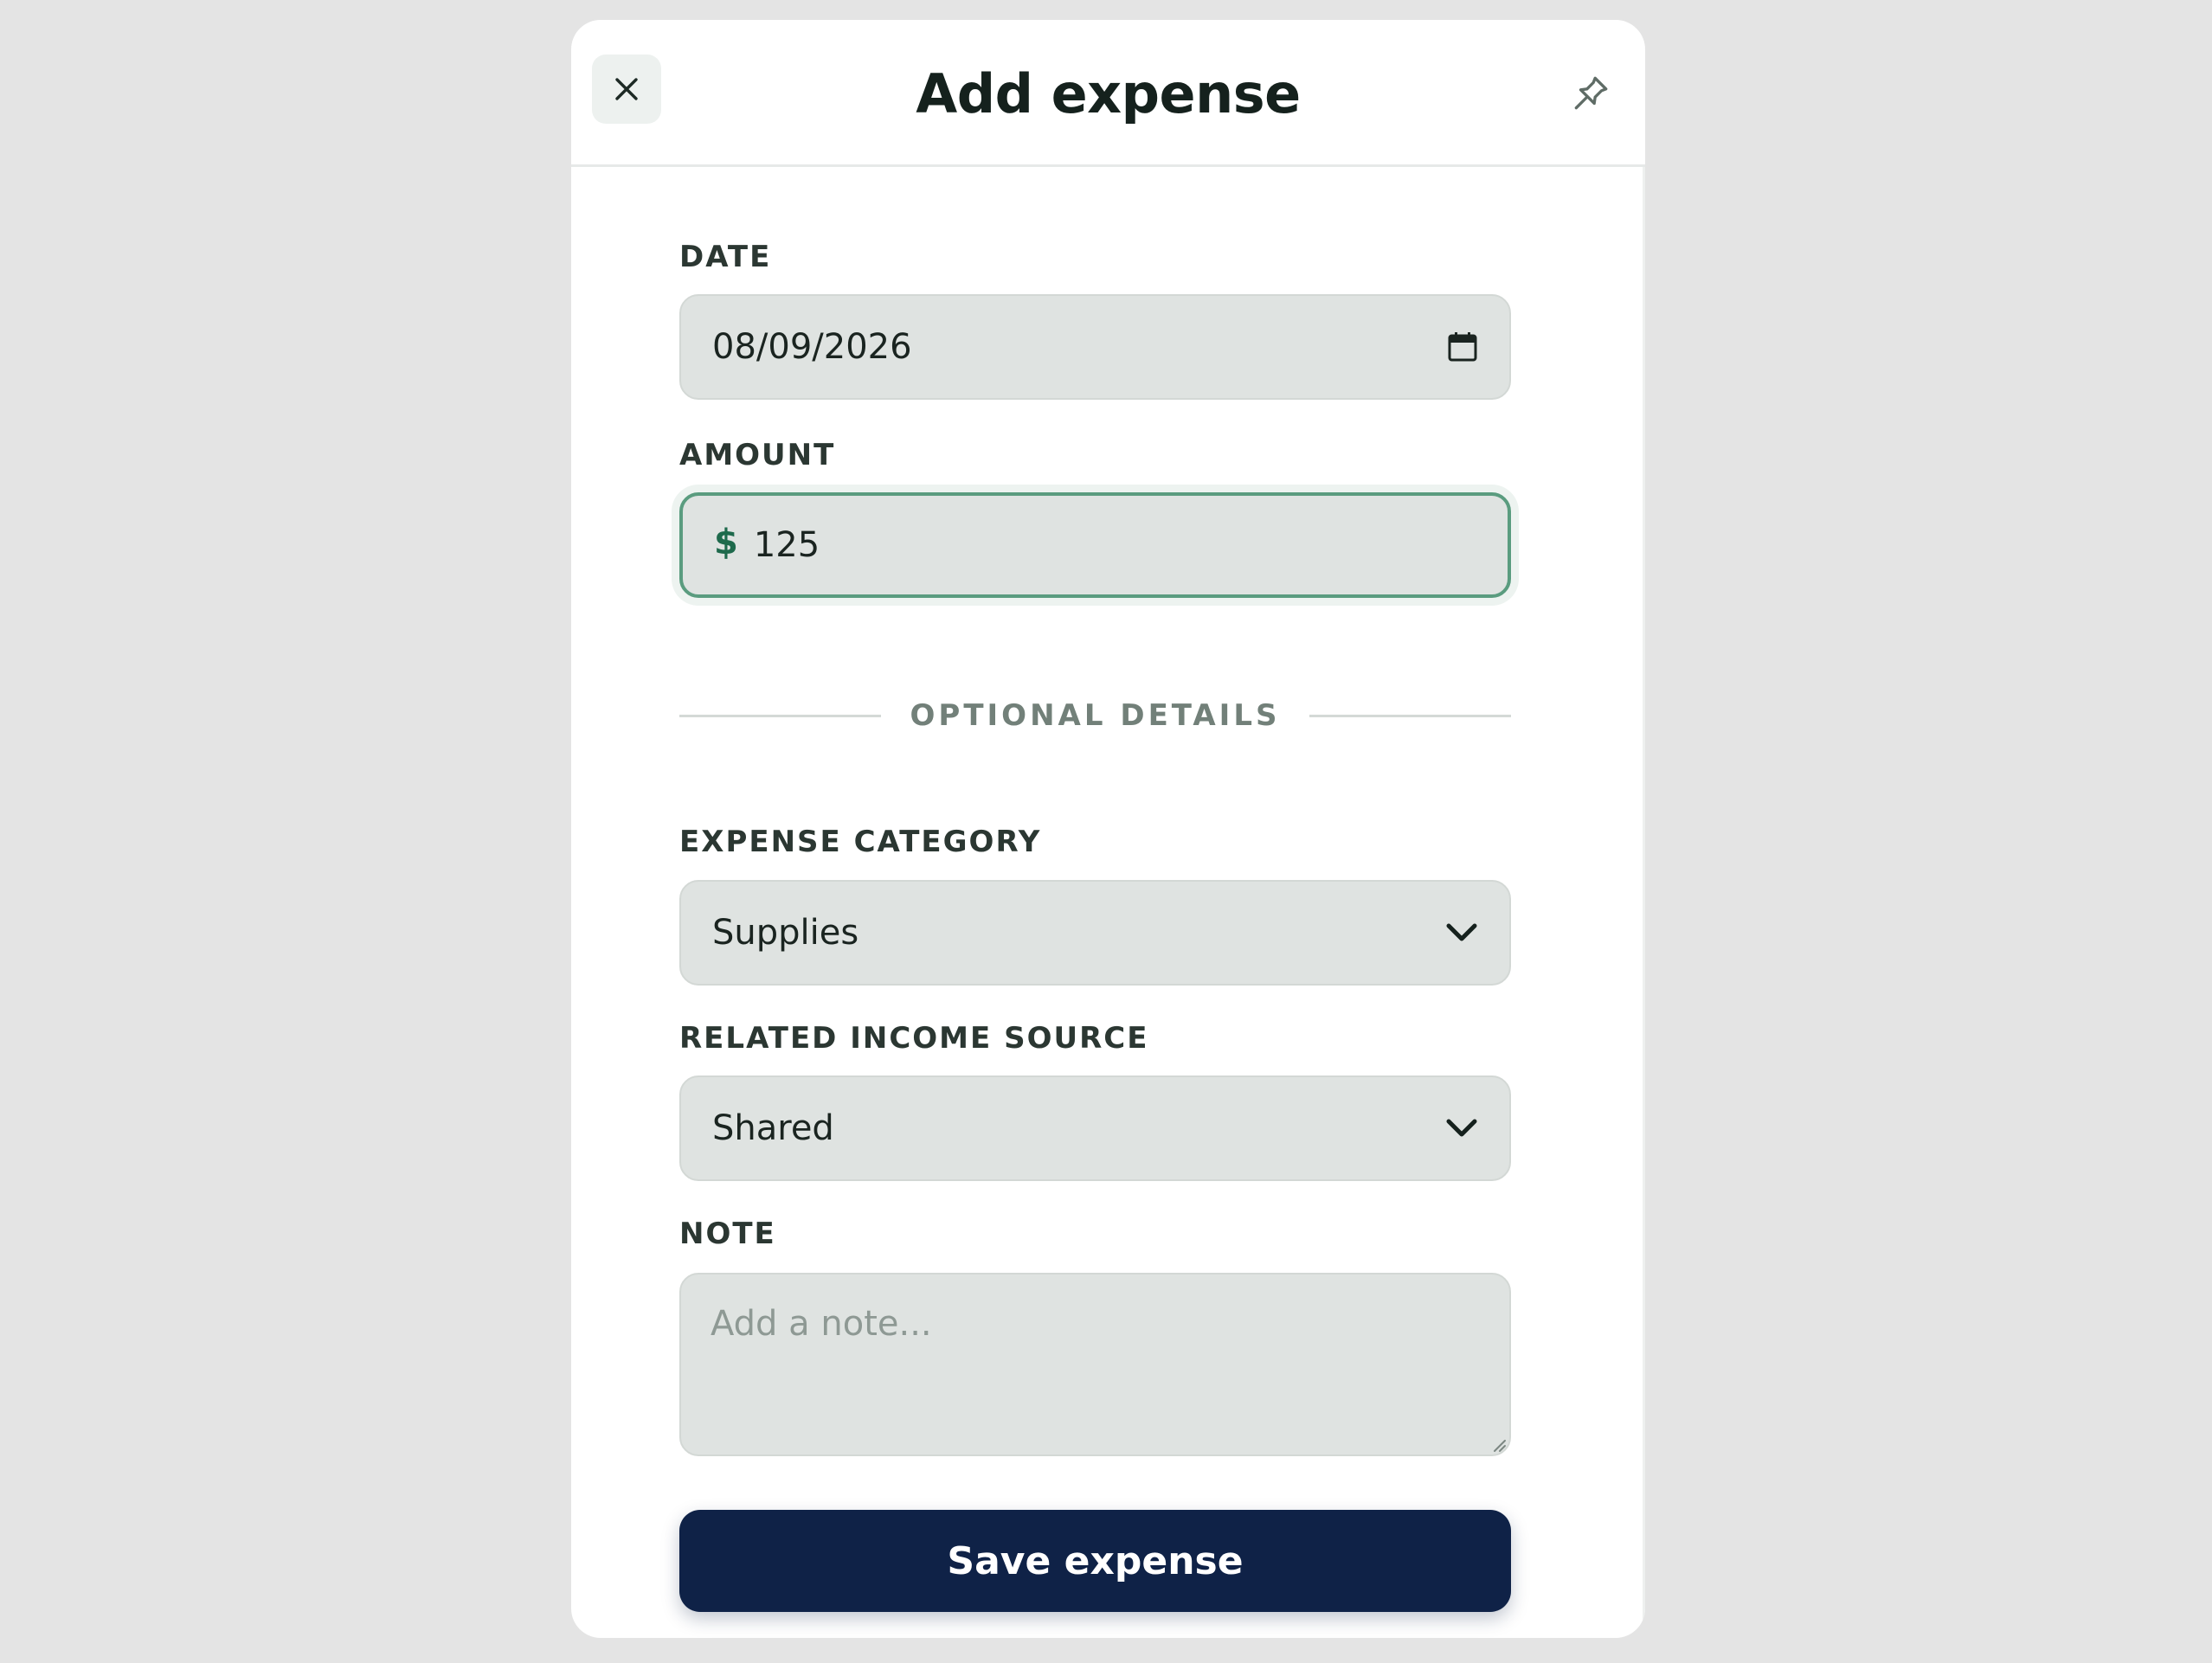 The height and width of the screenshot is (1663, 2212). What do you see at coordinates (1644, 903) in the screenshot?
I see `scroll-edge` at bounding box center [1644, 903].